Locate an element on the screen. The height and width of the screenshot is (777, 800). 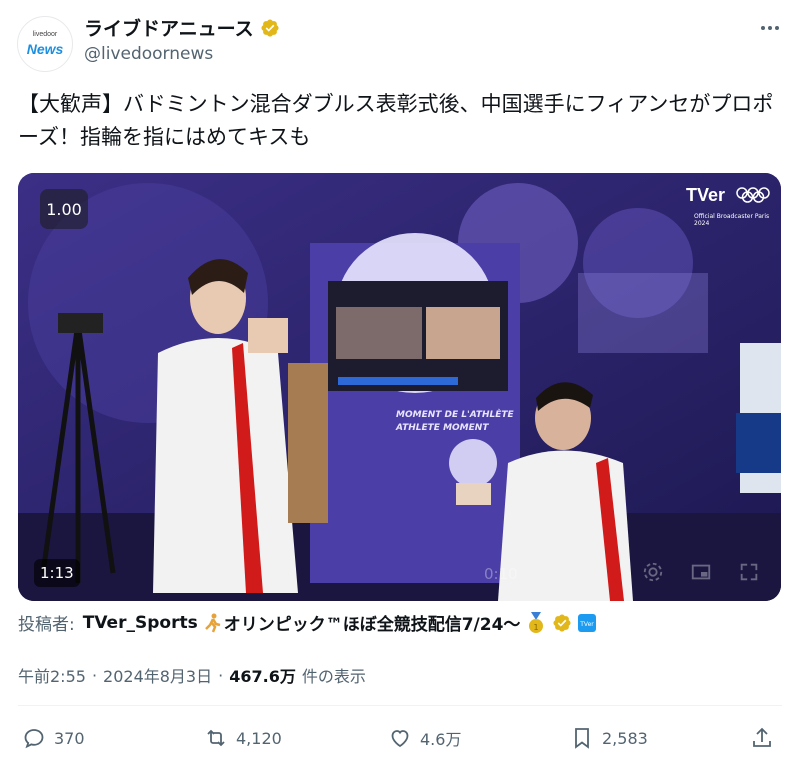
reply-button: 370 is located at coordinates (53, 738).